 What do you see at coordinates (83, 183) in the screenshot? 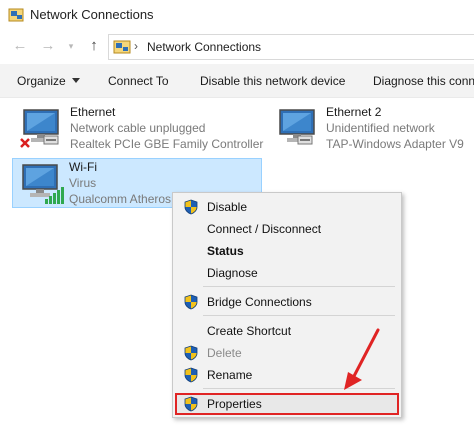
I see `connection-status: Virus` at bounding box center [83, 183].